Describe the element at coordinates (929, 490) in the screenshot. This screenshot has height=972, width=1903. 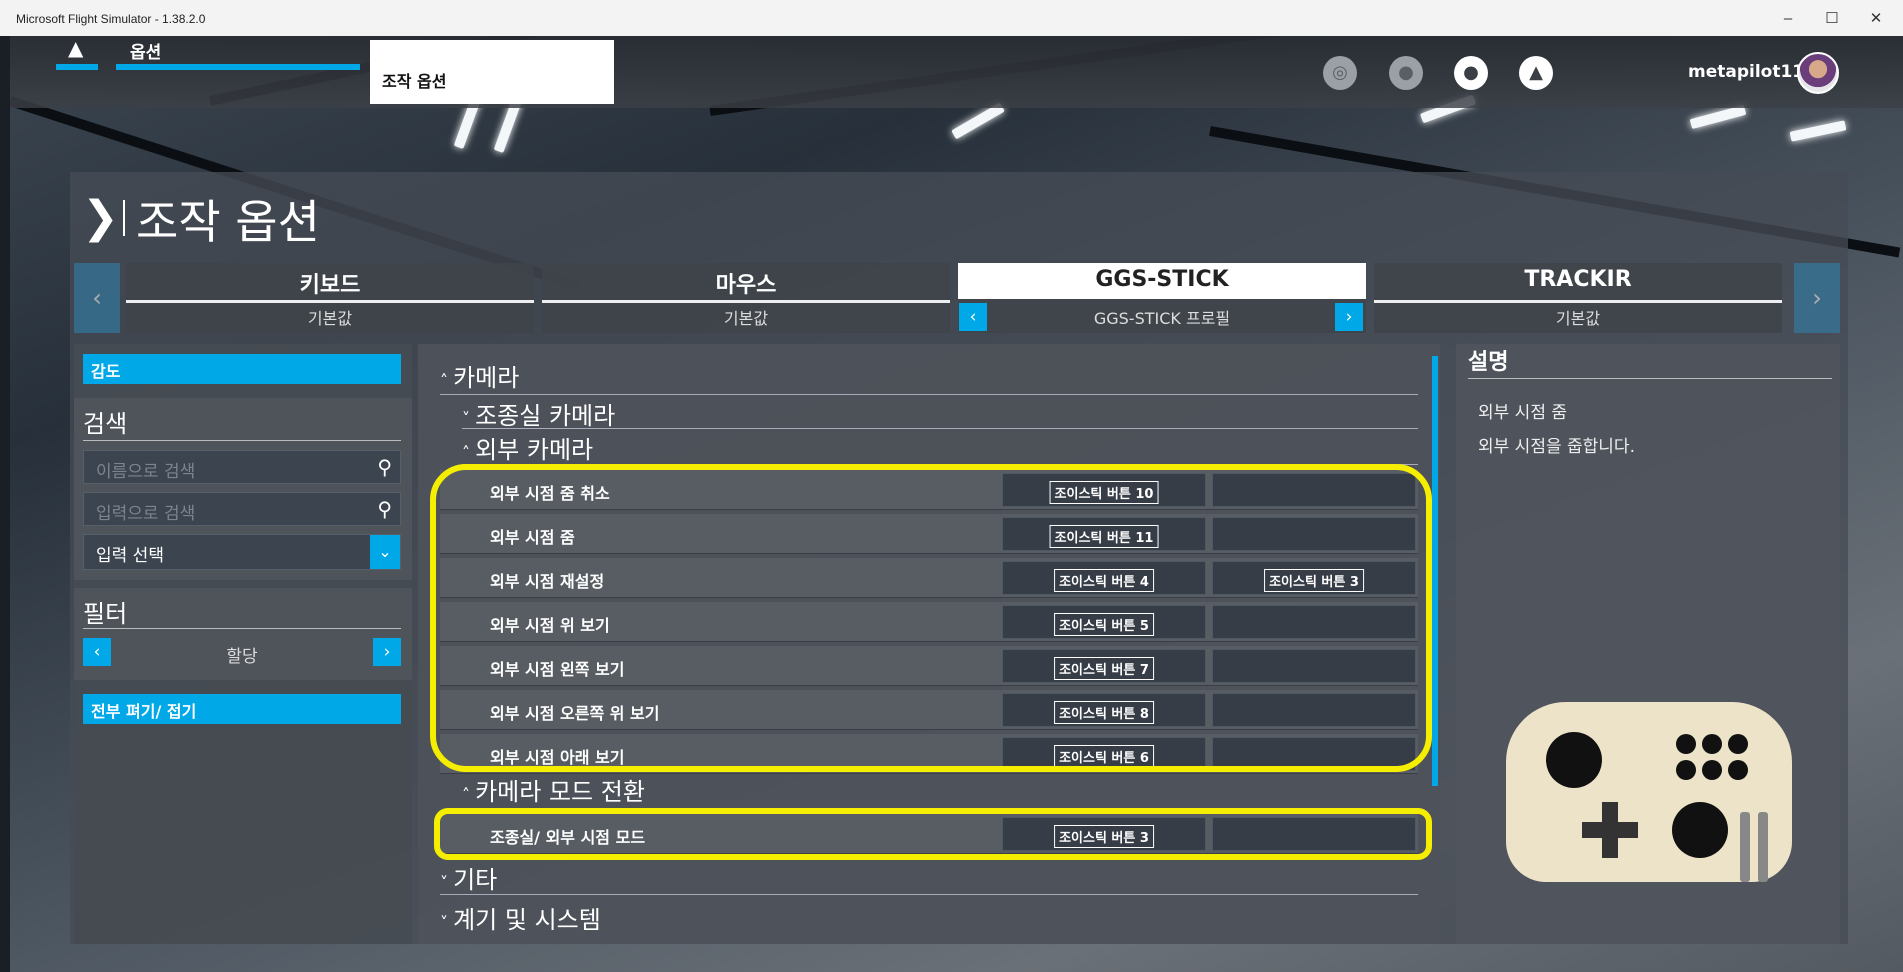
I see `binding-row: 외부 시점 줌 취소 조이스틱 버튼 10` at that location.